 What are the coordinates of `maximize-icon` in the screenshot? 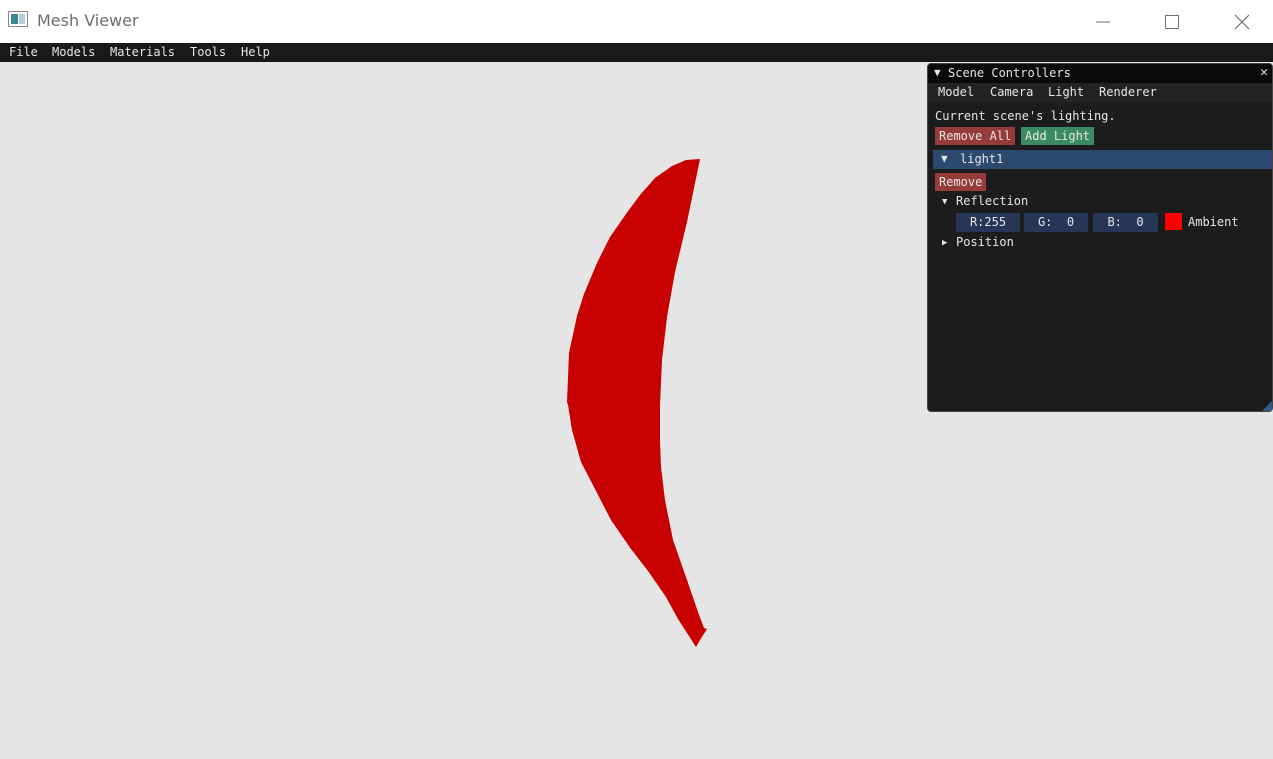 It's located at (1172, 21).